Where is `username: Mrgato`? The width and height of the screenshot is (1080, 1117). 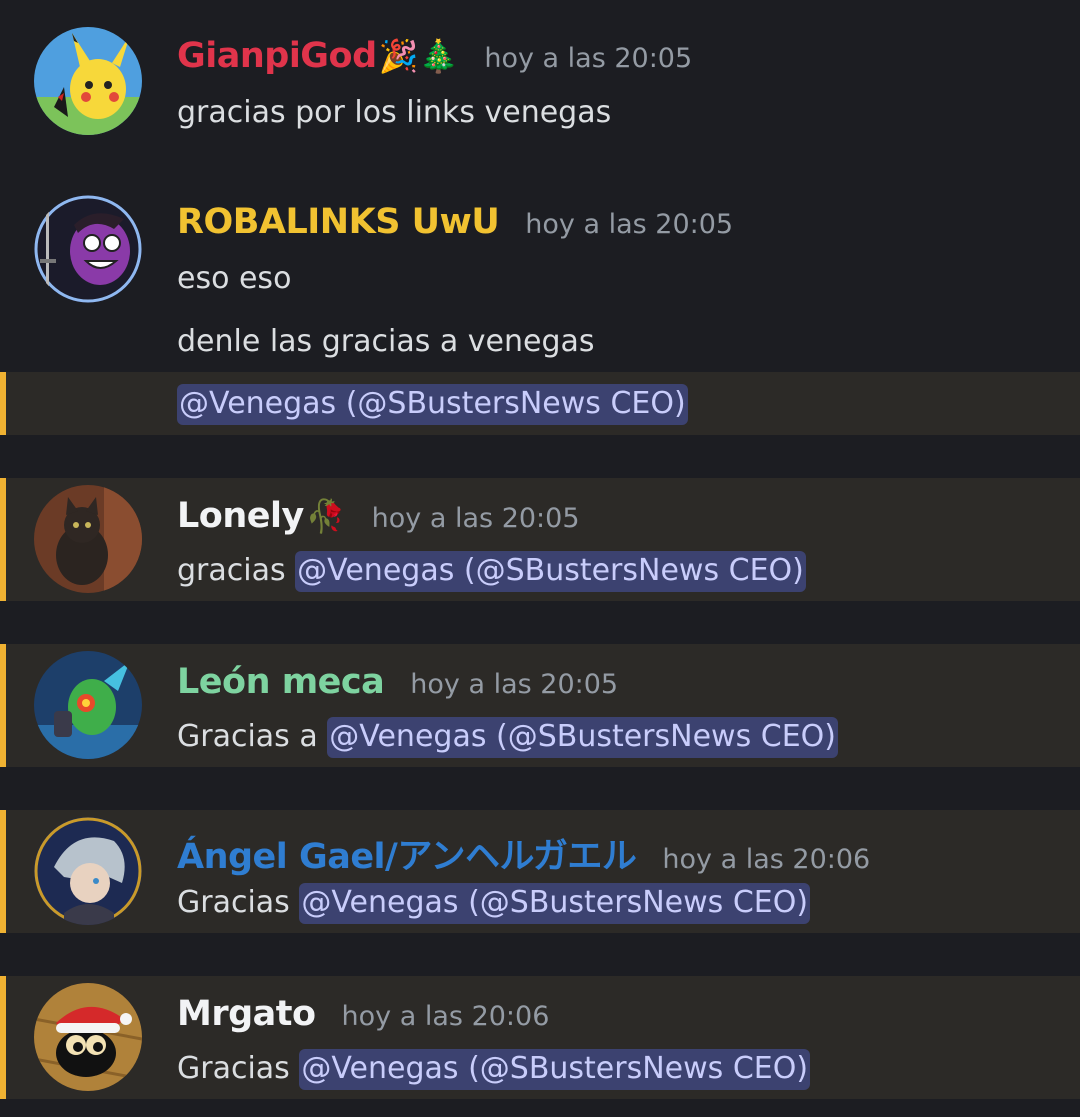 username: Mrgato is located at coordinates (246, 1014).